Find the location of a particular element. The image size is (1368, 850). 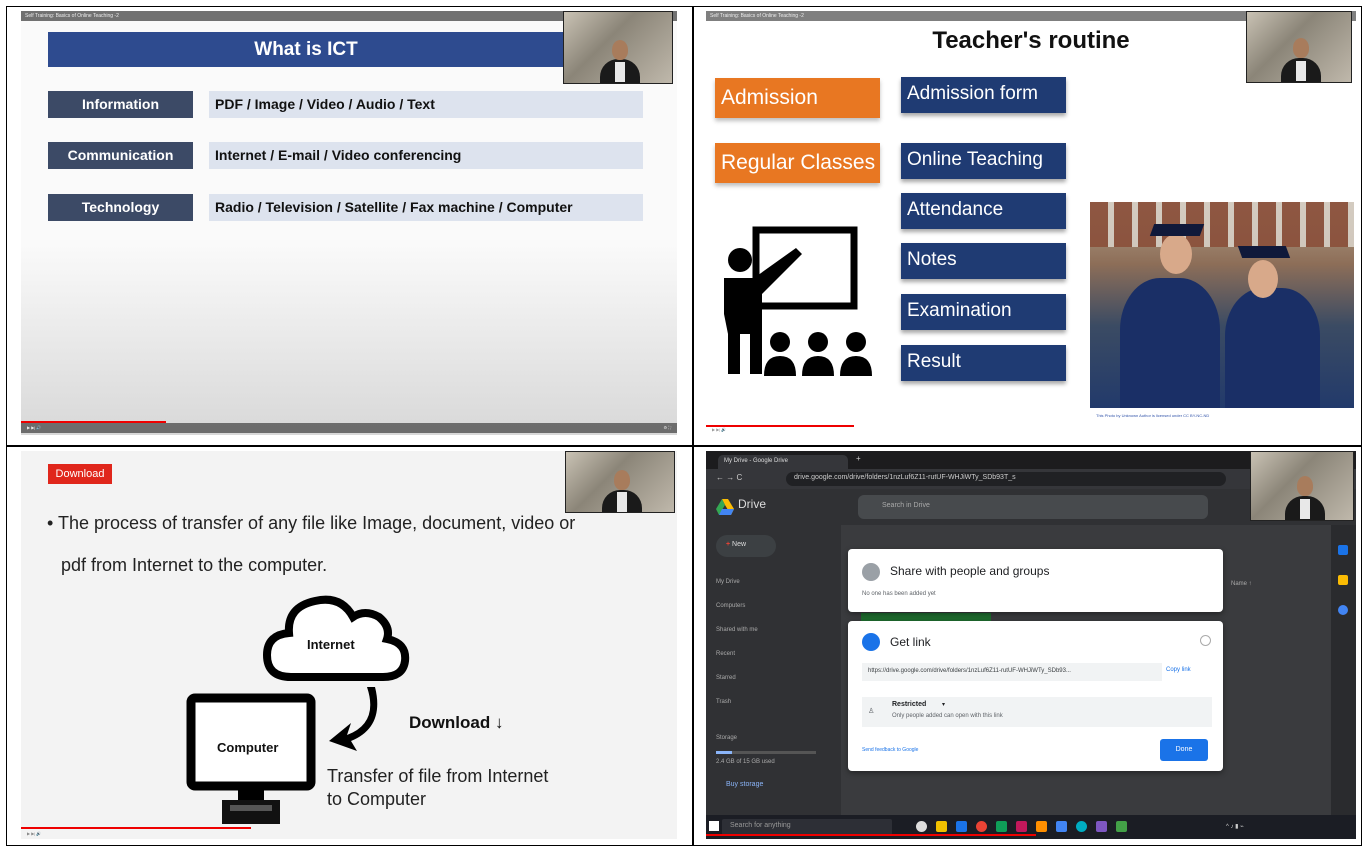

ict-value-information: PDF / Image / Video / Audio / Text is located at coordinates (426, 104).